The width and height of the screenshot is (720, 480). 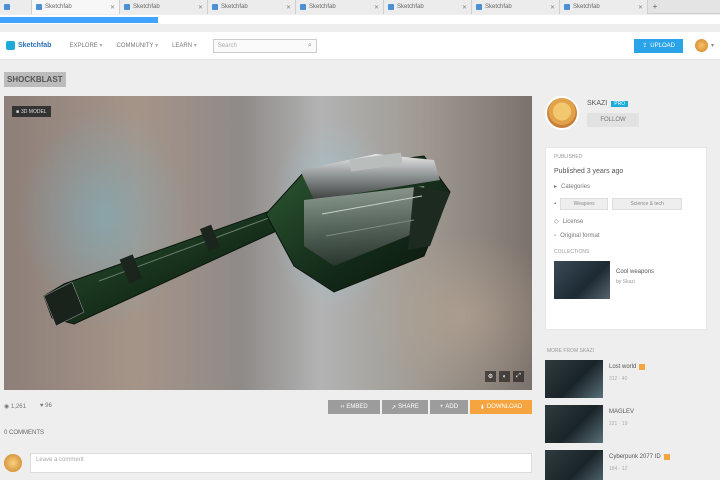 I want to click on search-icon: ⌕, so click(x=310, y=46).